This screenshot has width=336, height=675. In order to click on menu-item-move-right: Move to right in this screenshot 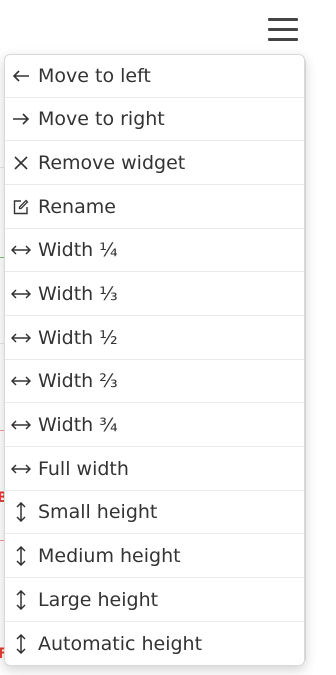, I will do `click(154, 119)`.